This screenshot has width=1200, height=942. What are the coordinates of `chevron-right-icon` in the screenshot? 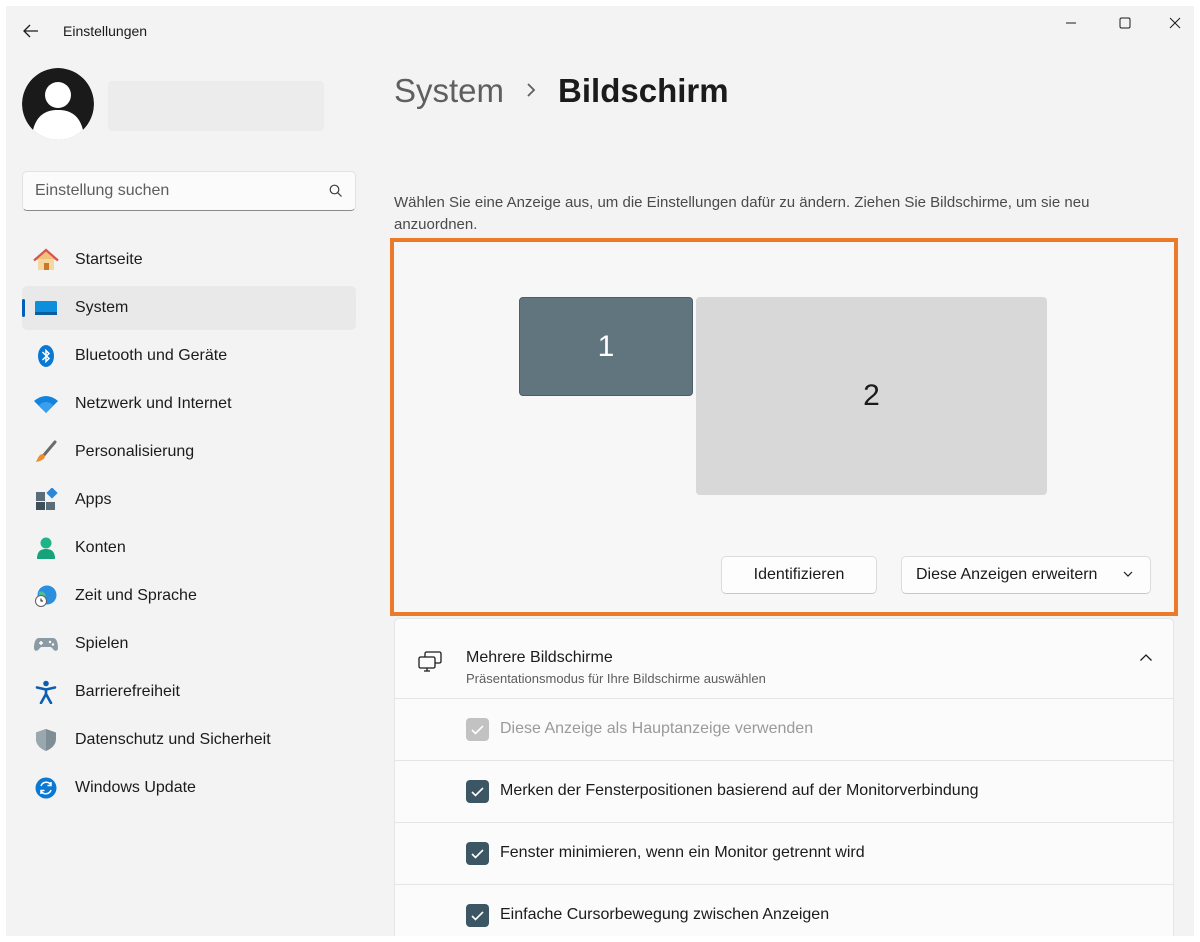 It's located at (531, 91).